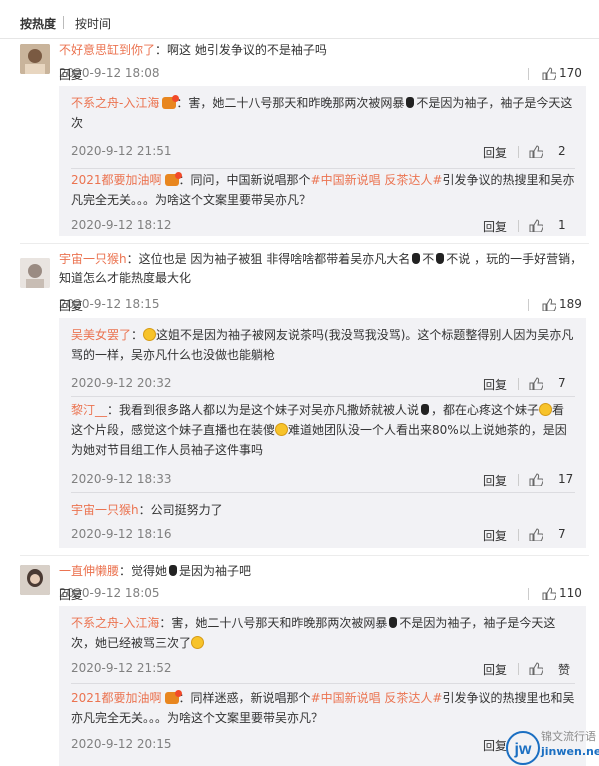 Image resolution: width=599 pixels, height=766 pixels. Describe the element at coordinates (570, 593) in the screenshot. I see `like-count: 110` at that location.